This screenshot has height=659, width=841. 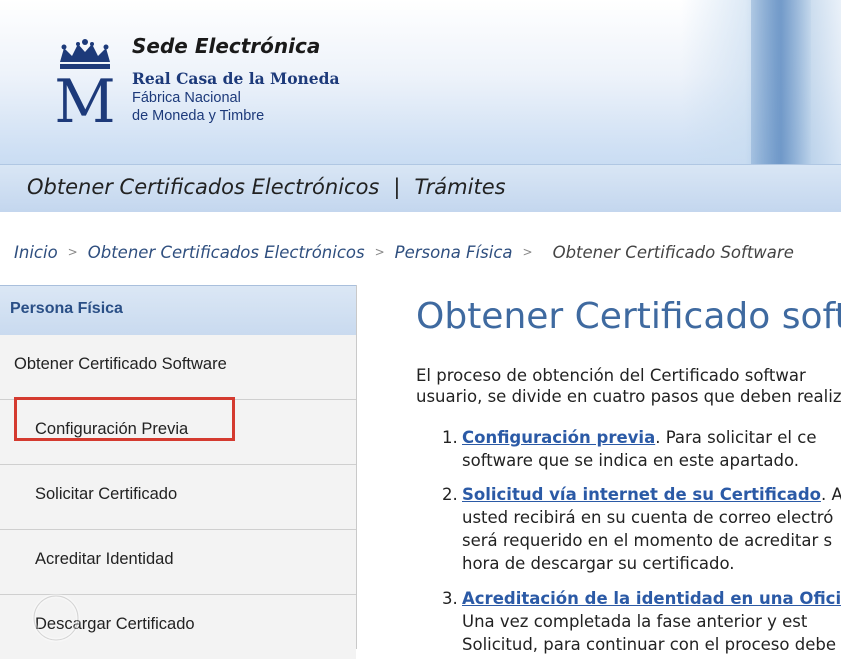 I want to click on brand-org-line1: Fábrica Nacional, so click(x=186, y=98).